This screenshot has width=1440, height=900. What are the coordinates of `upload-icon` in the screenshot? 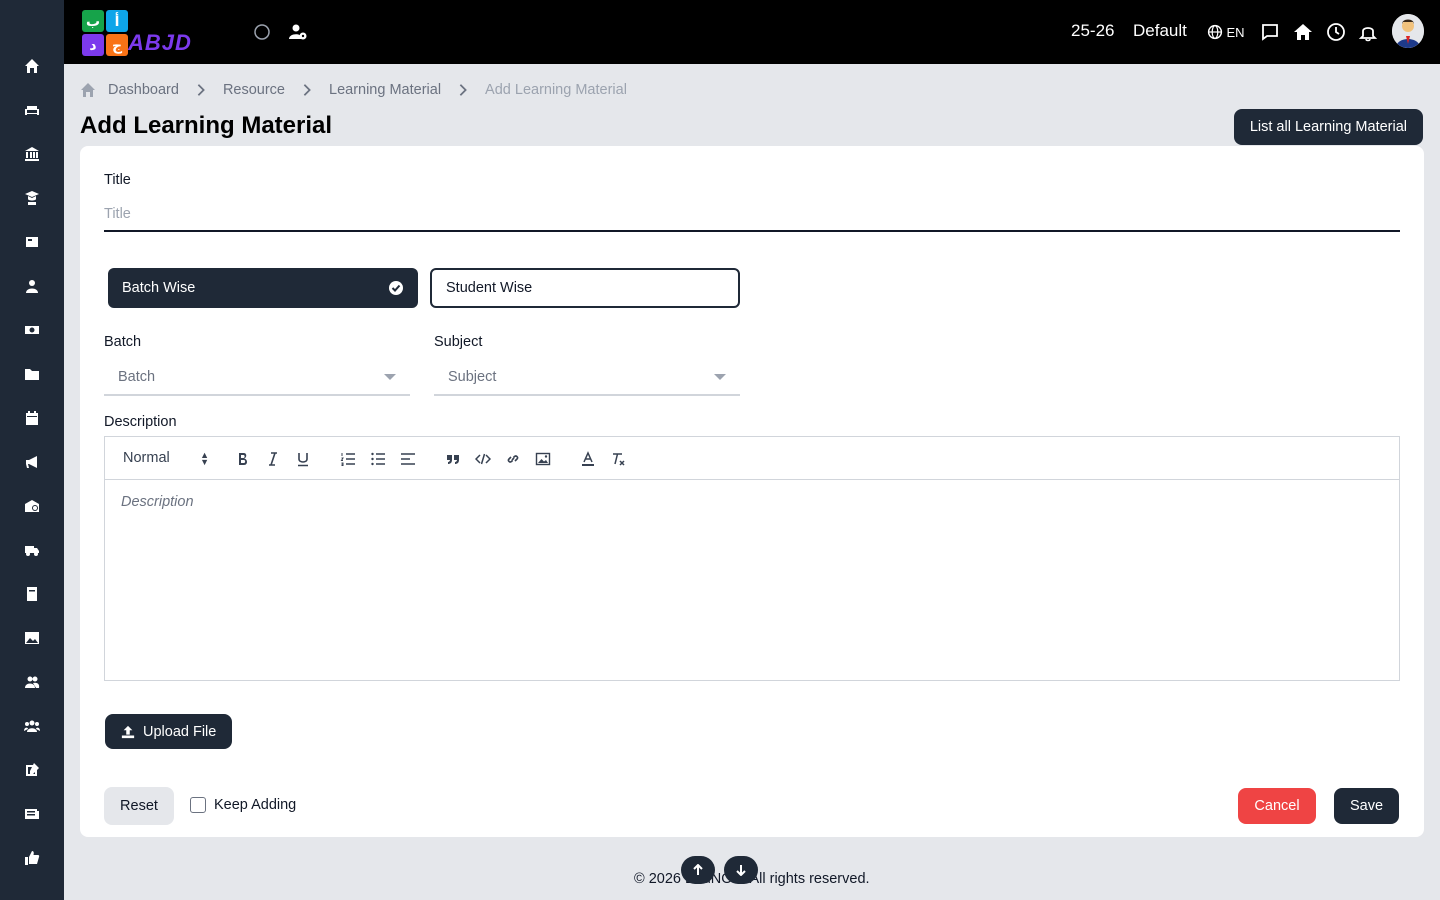 It's located at (128, 731).